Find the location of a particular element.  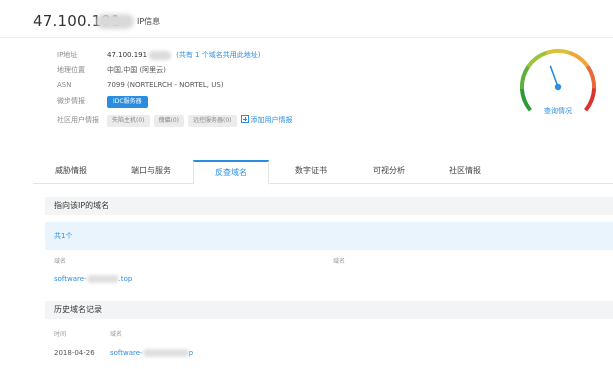

add-icon is located at coordinates (244, 119).